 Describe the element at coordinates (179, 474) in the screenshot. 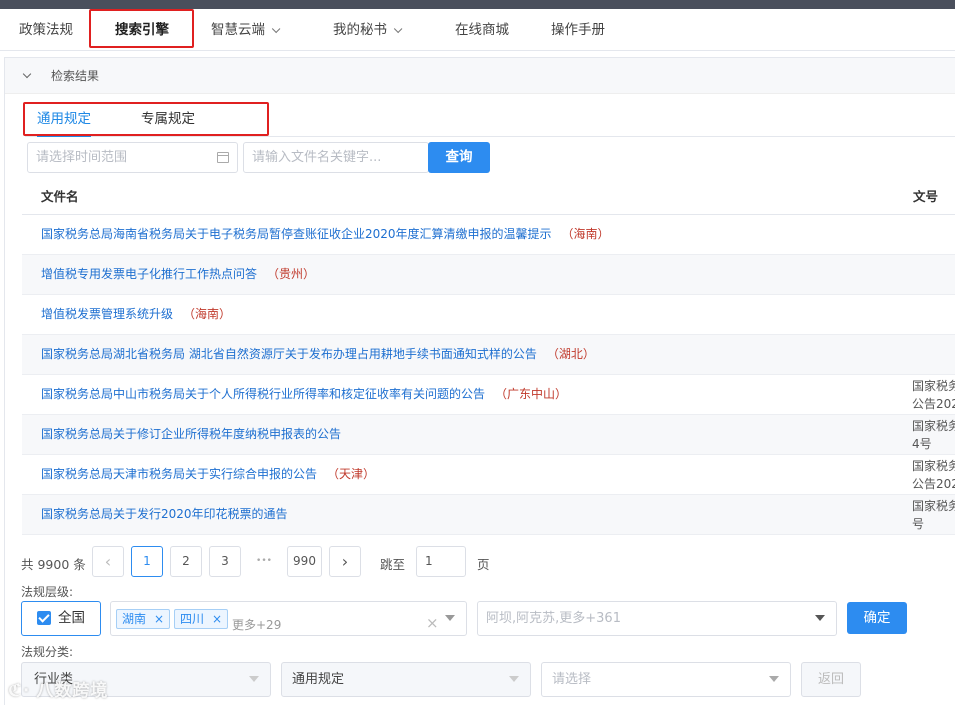

I see `file-title: 国家税务总局天津市税务局关于实行综合申报的公告` at that location.